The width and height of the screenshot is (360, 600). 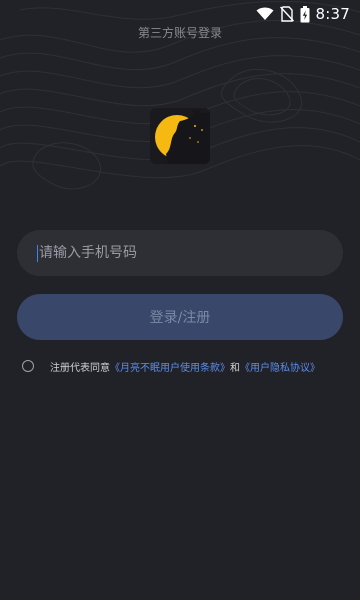 I want to click on status-icons: 8:37, so click(x=303, y=14).